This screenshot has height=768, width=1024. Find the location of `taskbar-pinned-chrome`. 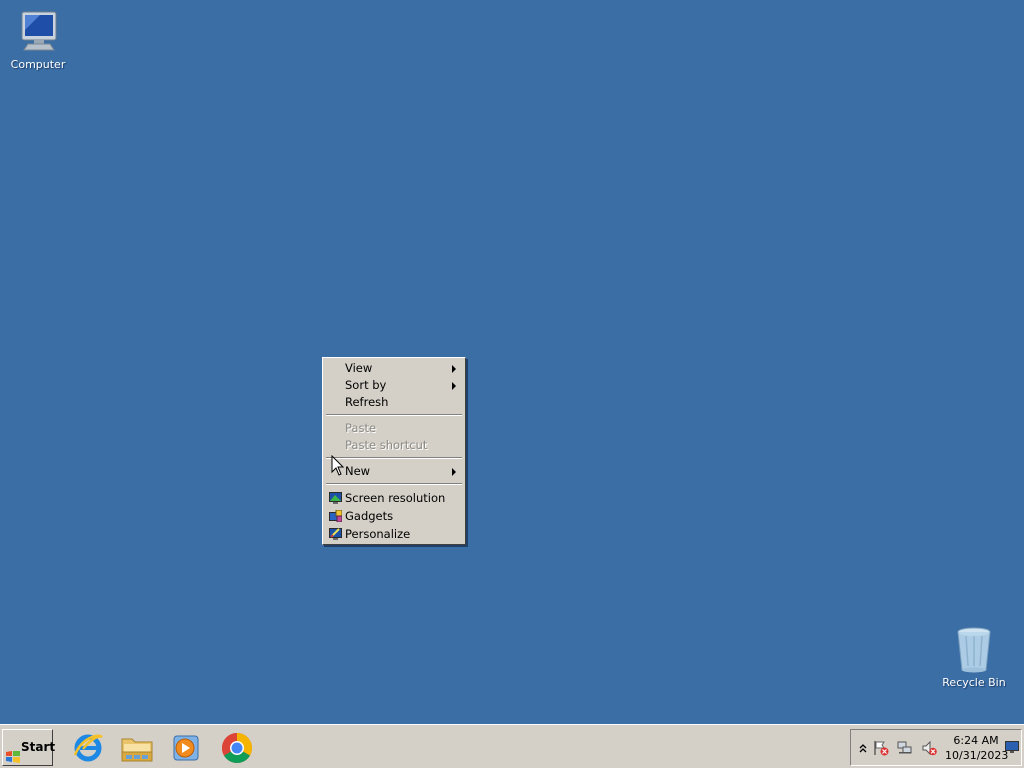

taskbar-pinned-chrome is located at coordinates (237, 748).